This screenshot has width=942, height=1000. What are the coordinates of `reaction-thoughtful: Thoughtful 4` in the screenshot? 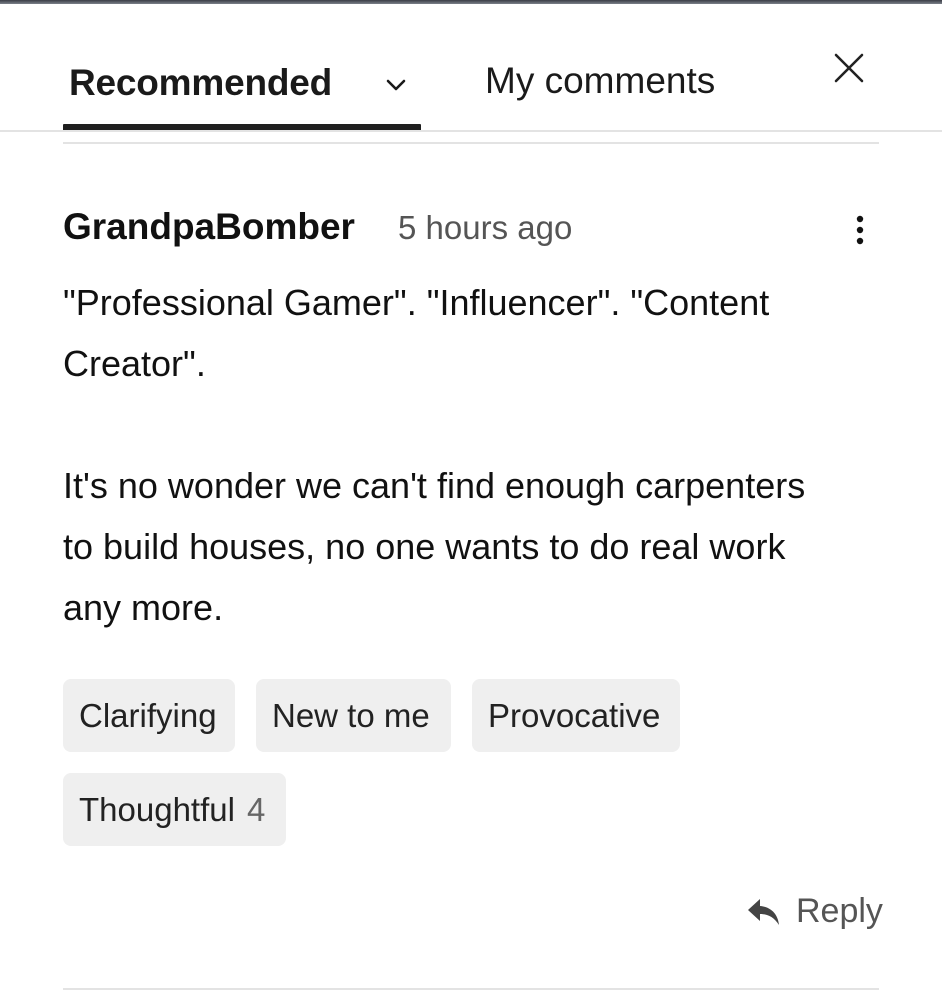 It's located at (174, 809).